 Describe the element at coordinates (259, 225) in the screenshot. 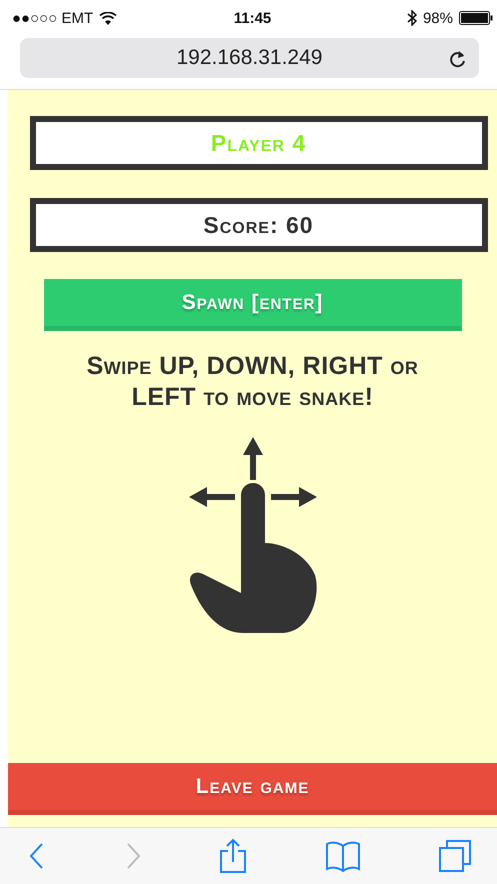

I see `score-label: Score: 60` at that location.